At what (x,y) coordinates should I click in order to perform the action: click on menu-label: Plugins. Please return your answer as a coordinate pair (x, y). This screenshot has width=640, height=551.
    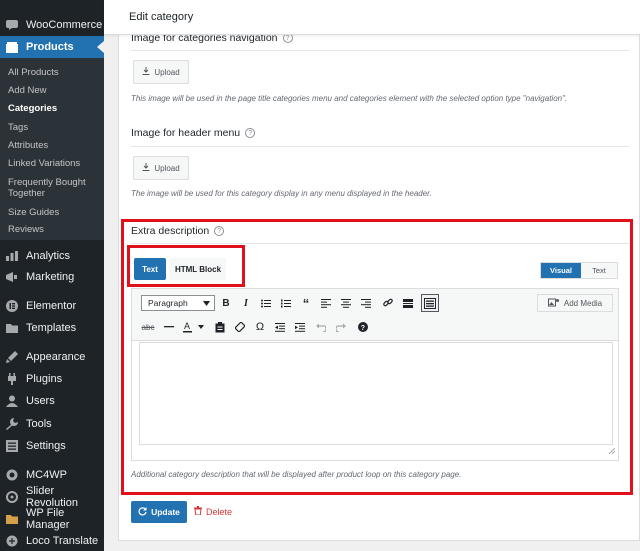
    Looking at the image, I should click on (44, 379).